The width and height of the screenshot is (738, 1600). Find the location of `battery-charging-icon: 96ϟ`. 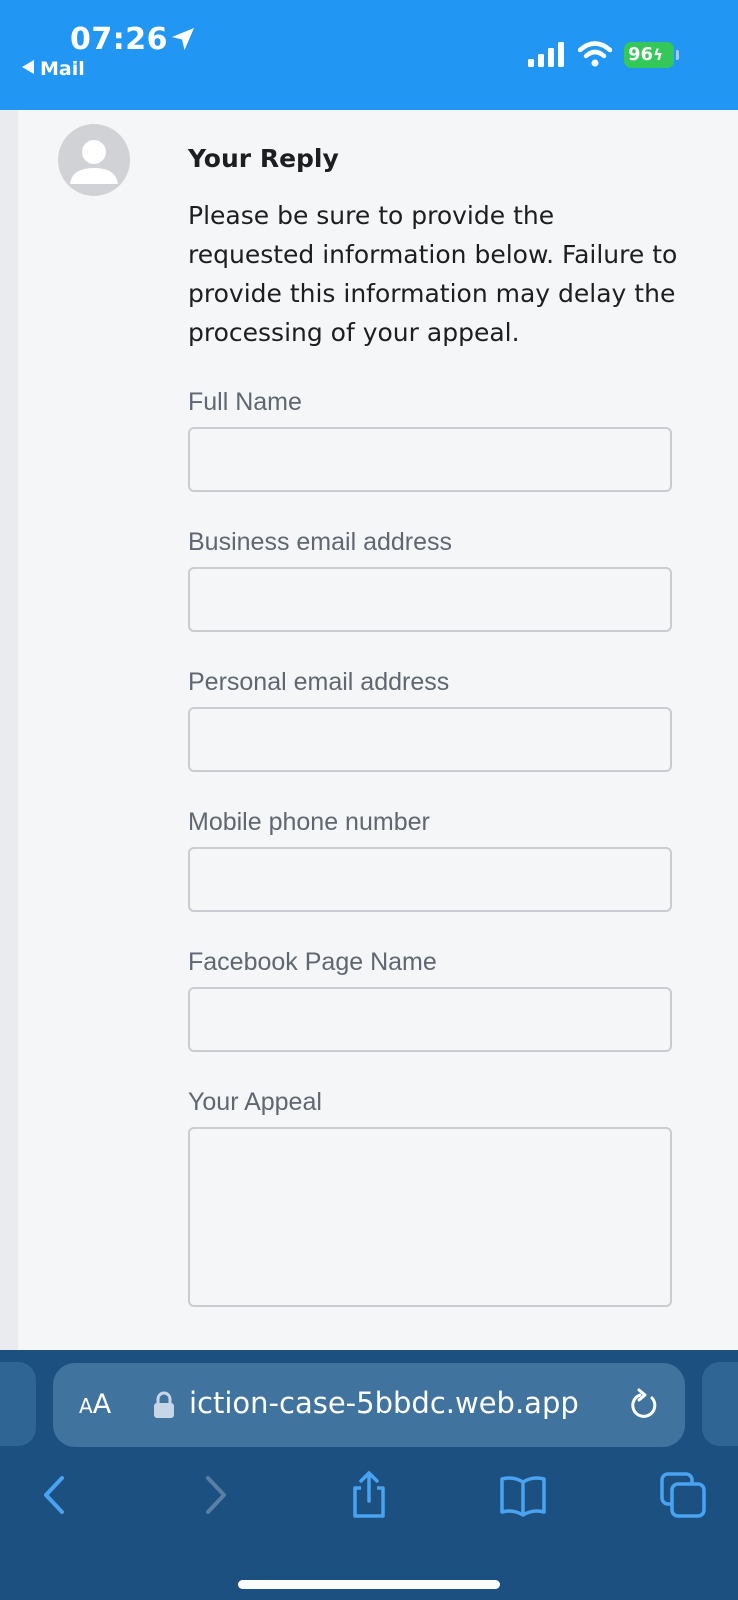

battery-charging-icon: 96ϟ is located at coordinates (649, 55).